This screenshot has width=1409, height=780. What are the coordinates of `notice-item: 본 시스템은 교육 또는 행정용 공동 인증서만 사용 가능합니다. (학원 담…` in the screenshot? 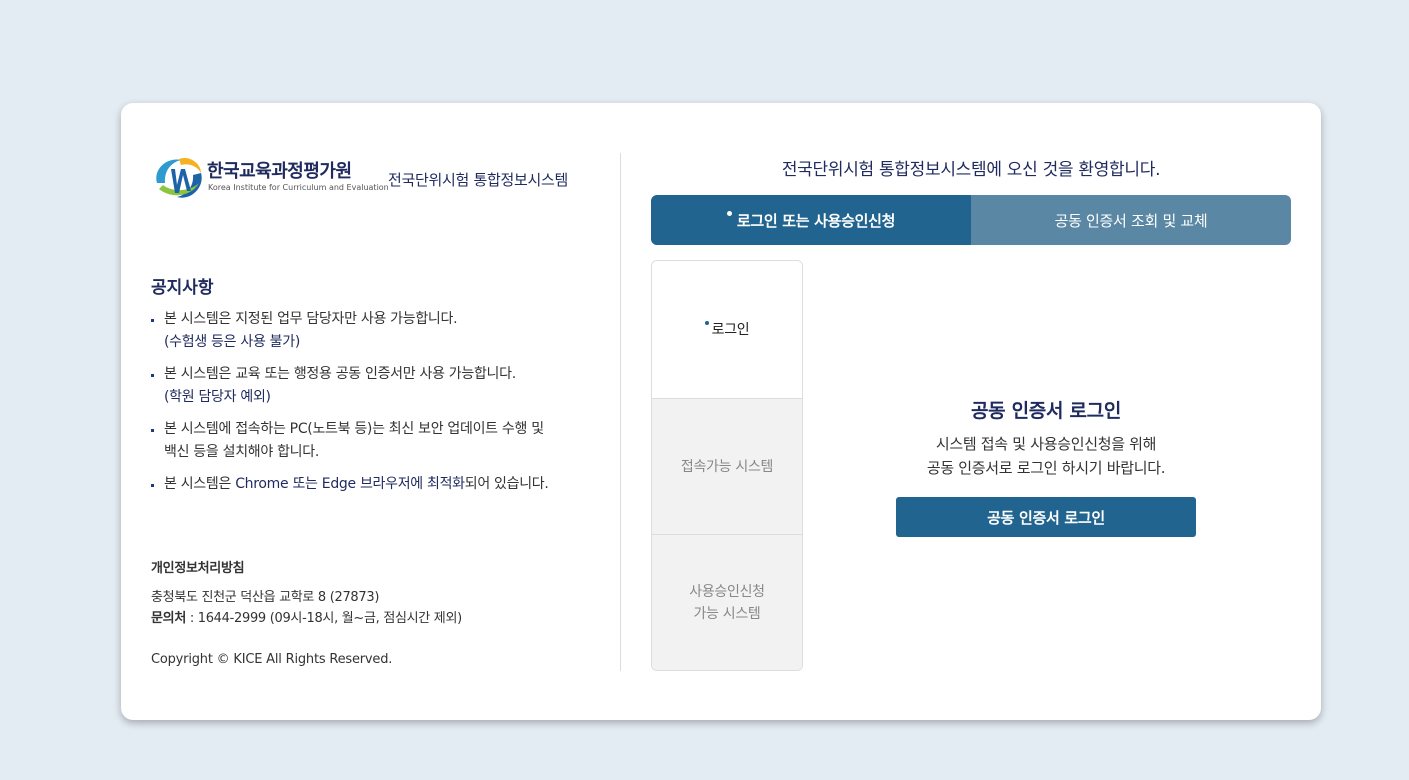 It's located at (376, 386).